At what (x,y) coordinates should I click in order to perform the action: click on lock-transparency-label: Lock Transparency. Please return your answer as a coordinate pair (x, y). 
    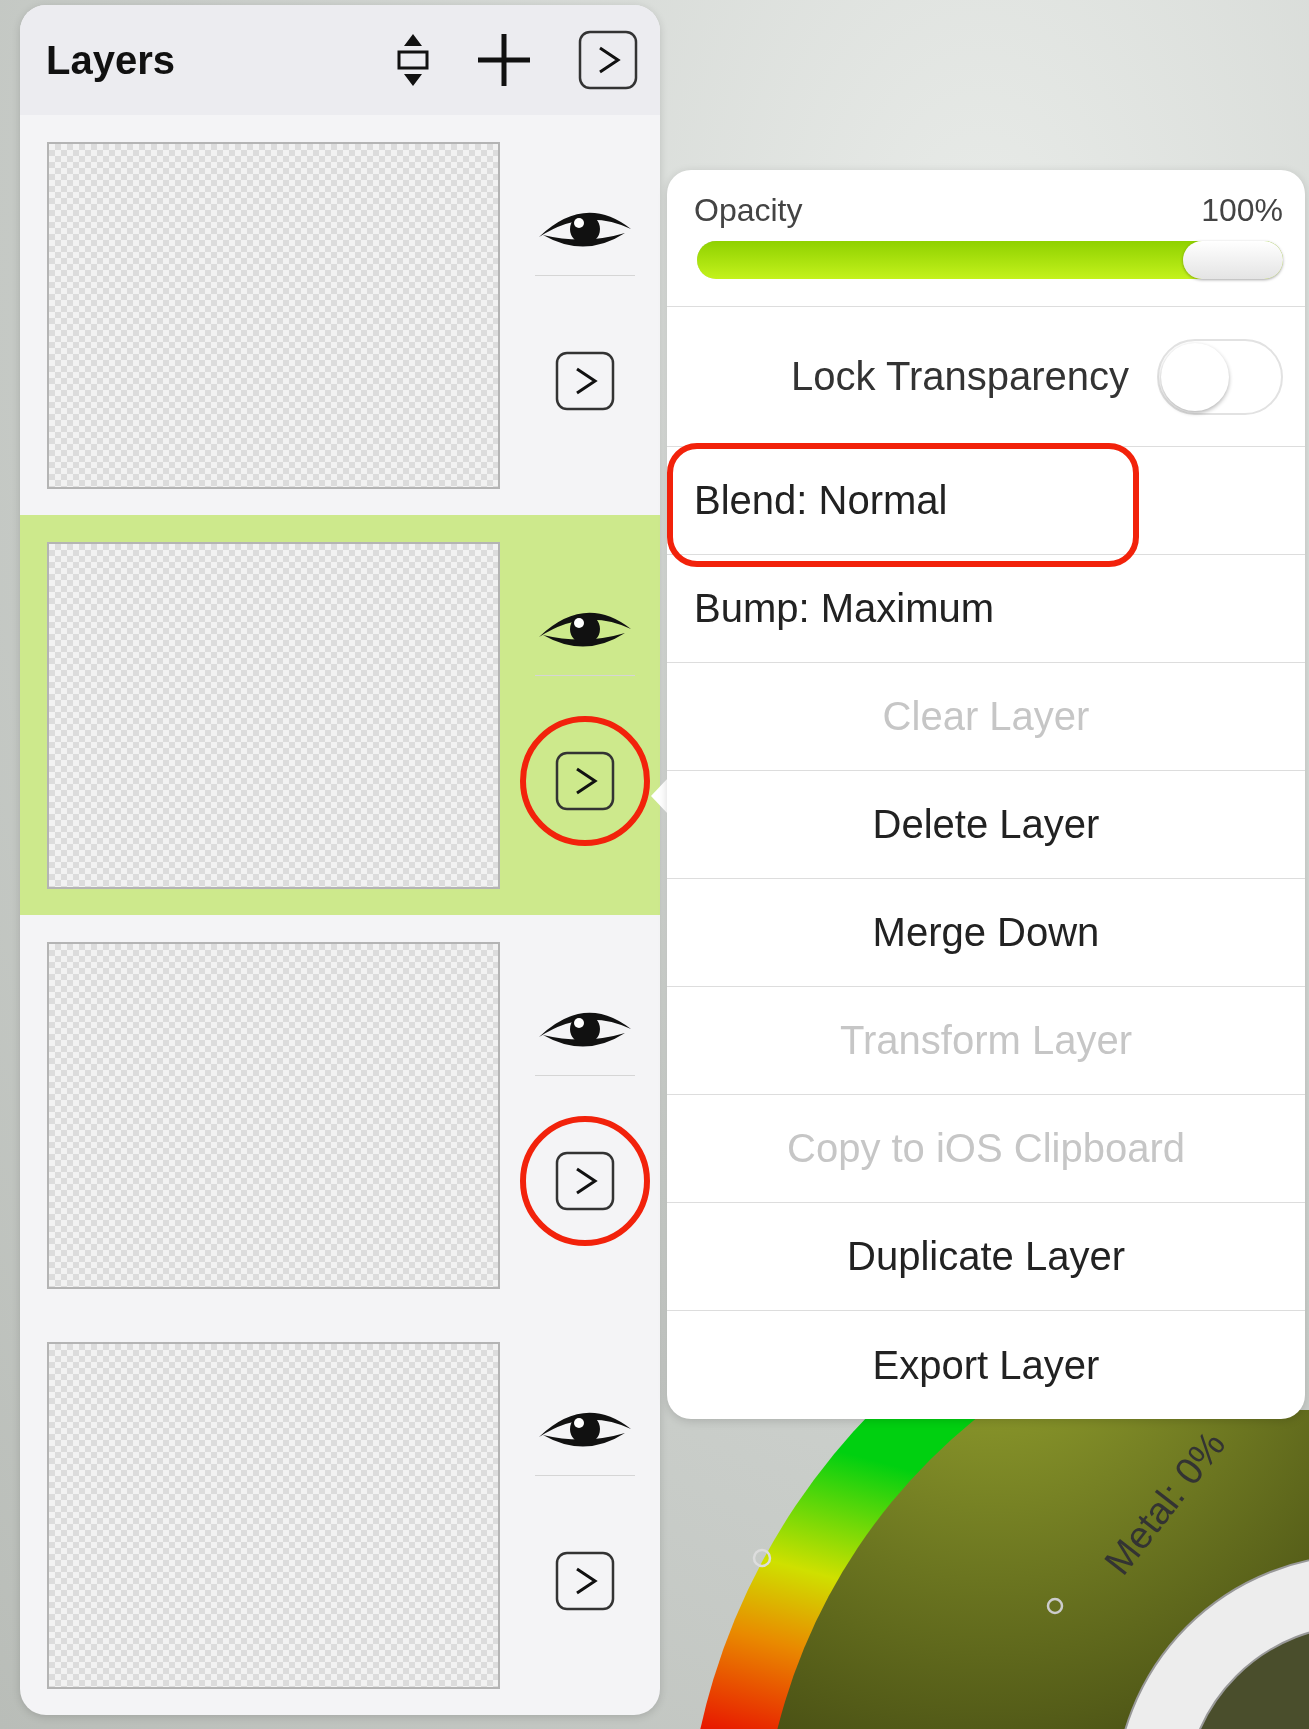
    Looking at the image, I should click on (960, 376).